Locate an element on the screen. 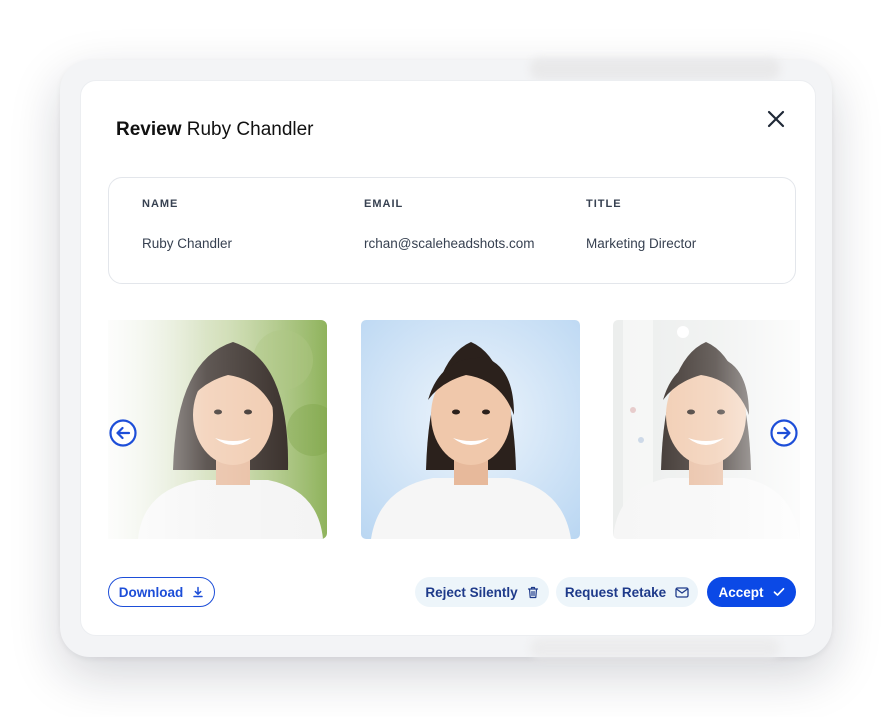 This screenshot has width=893, height=717. check-icon is located at coordinates (778, 591).